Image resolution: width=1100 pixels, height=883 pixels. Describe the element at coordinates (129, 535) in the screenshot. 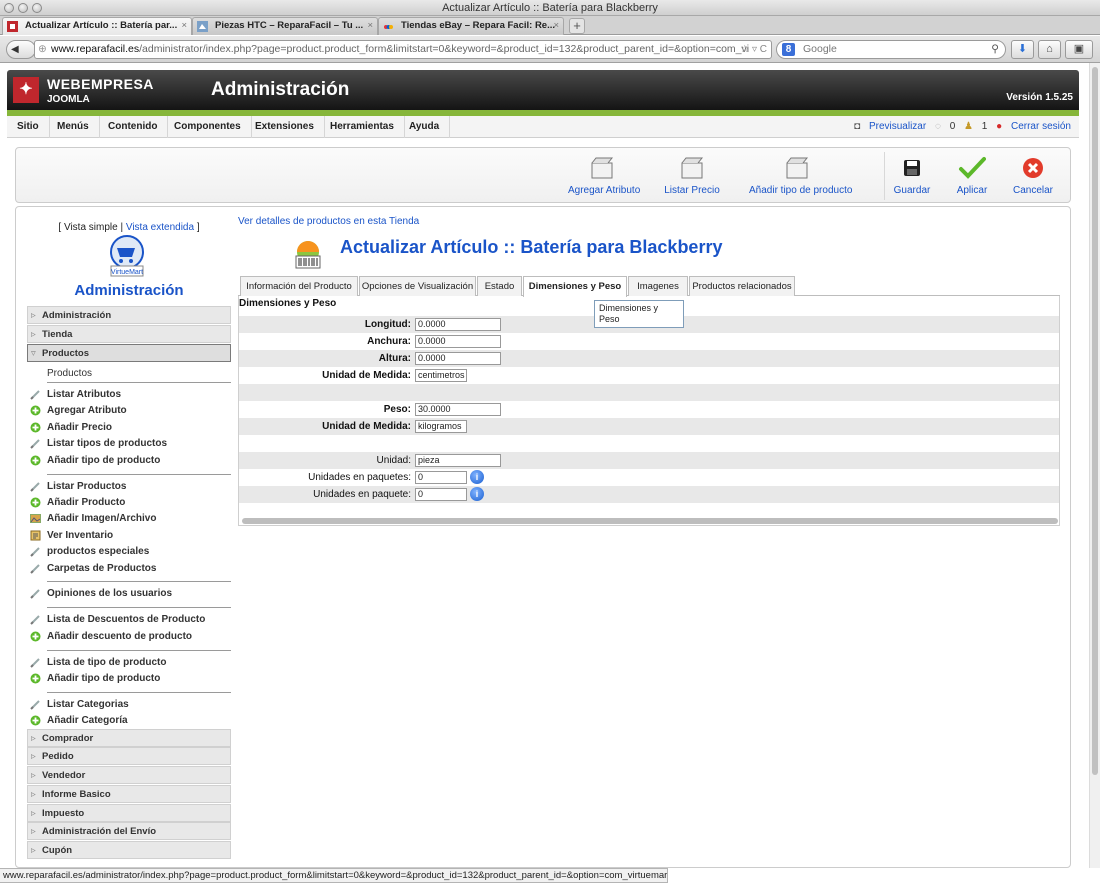

I see `sidebar-item: Ver Inventario` at that location.